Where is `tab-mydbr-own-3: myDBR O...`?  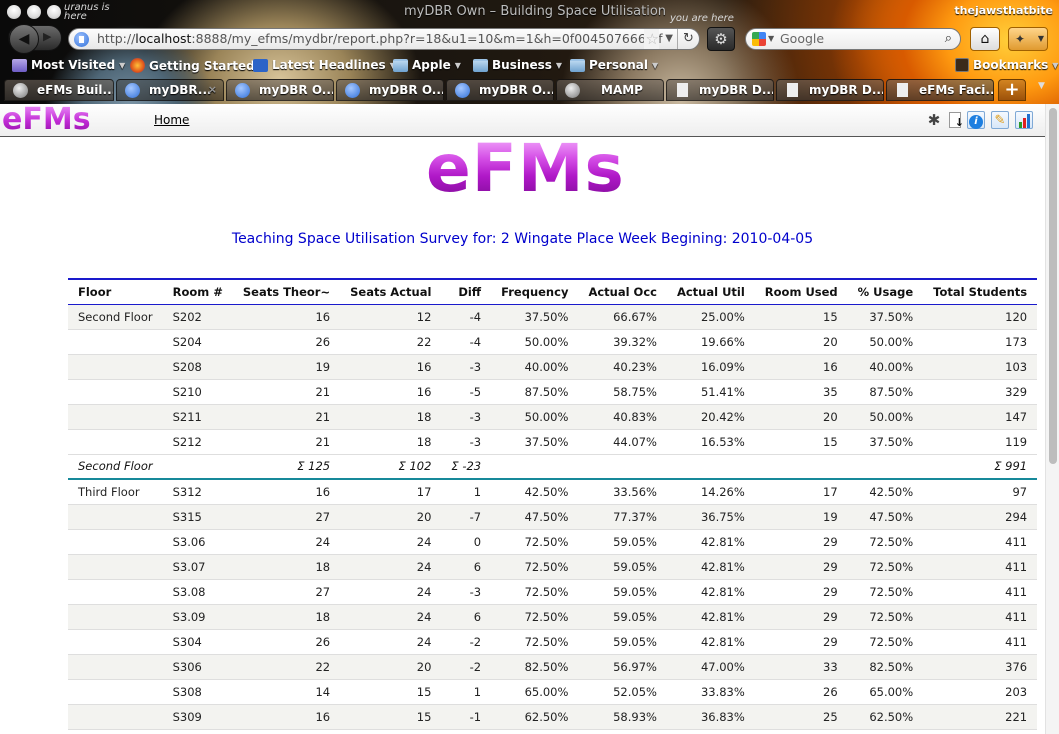
tab-mydbr-own-3: myDBR O... is located at coordinates (500, 90).